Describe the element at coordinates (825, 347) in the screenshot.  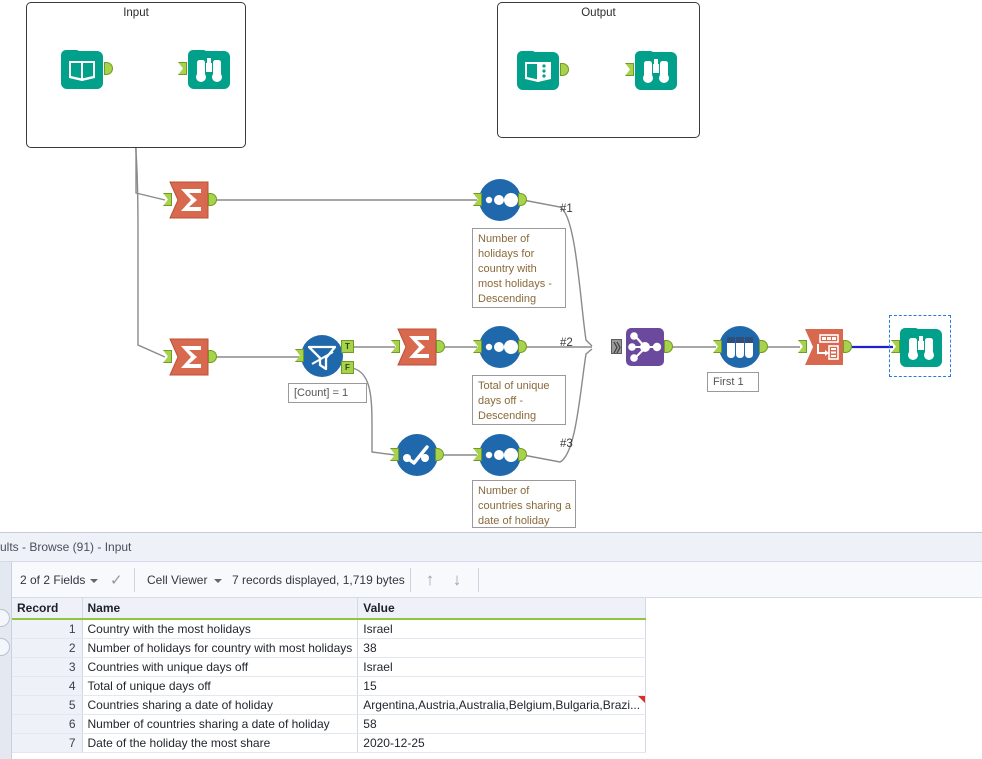
I see `tool-transpose` at that location.